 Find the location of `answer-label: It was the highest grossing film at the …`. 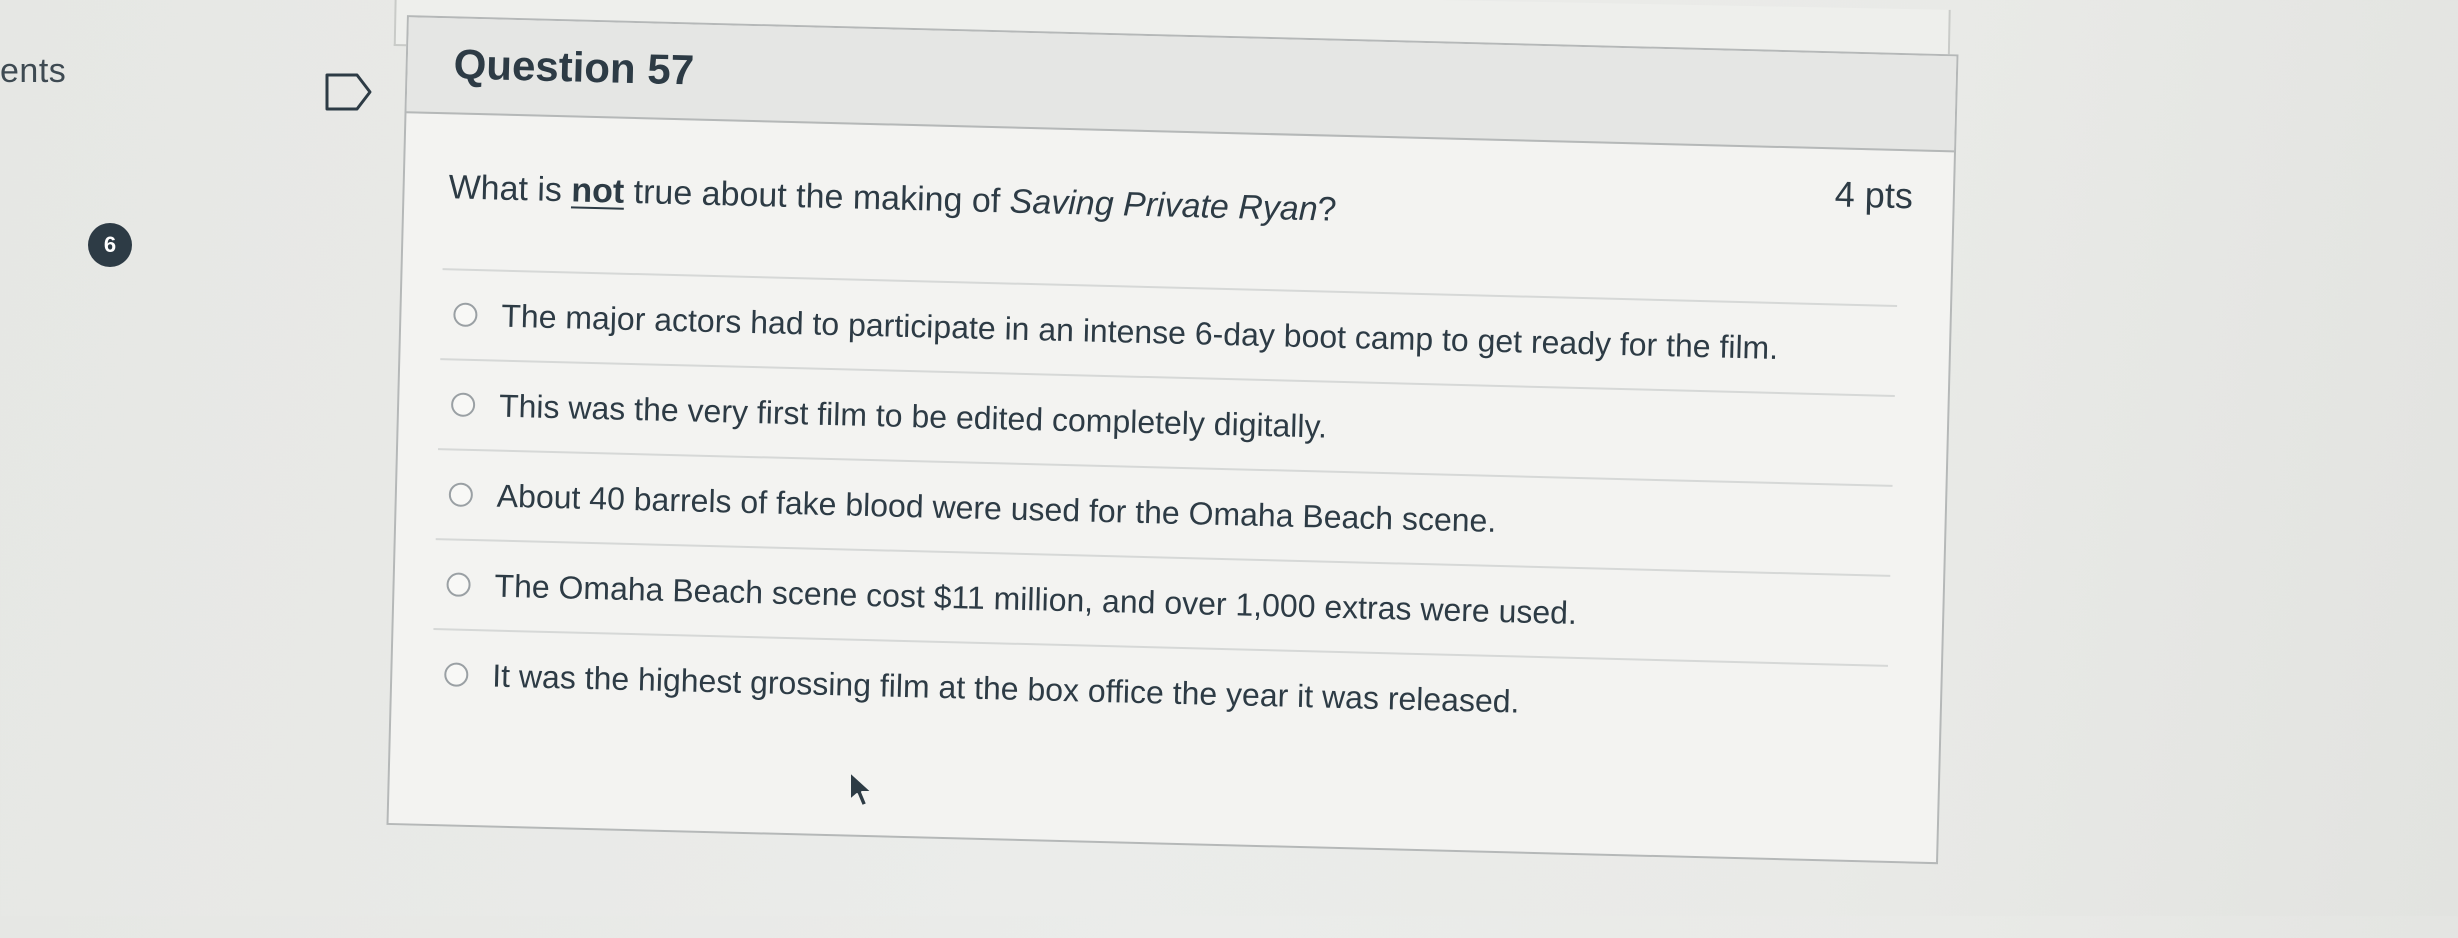

answer-label: It was the highest grossing film at the … is located at coordinates (1005, 688).